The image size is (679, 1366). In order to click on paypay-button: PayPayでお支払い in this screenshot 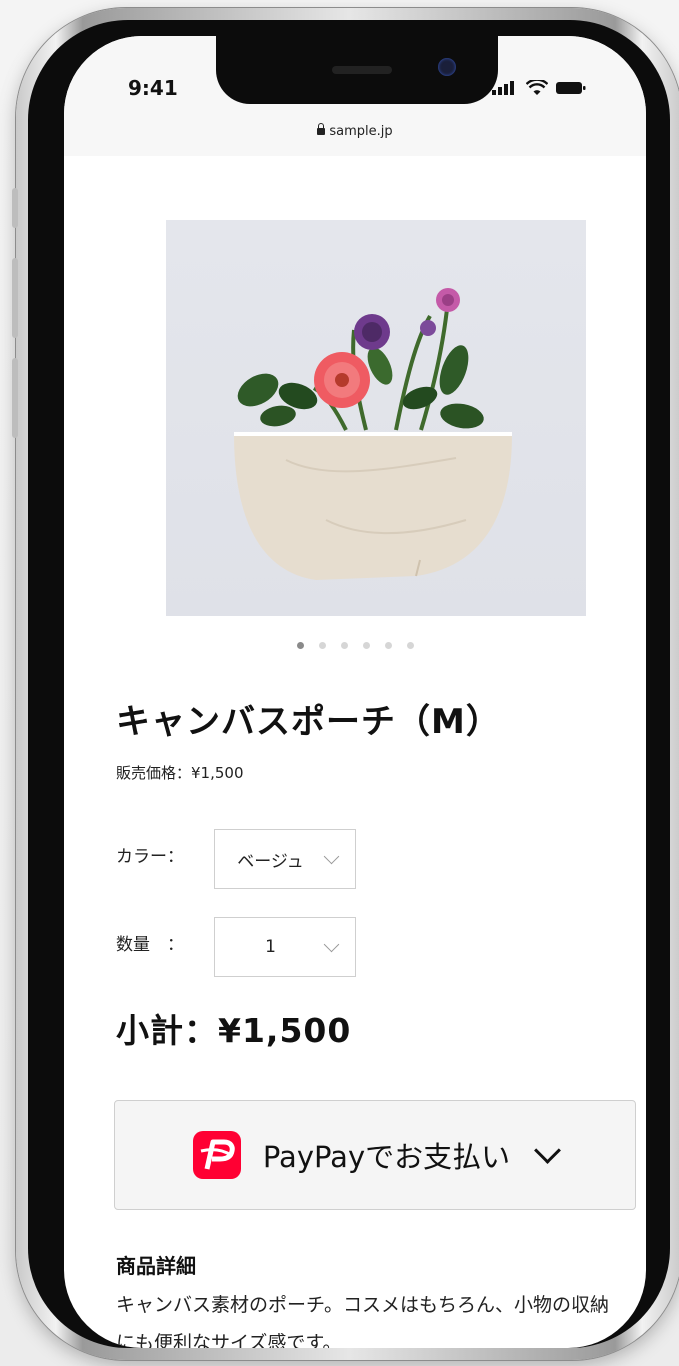, I will do `click(375, 1155)`.